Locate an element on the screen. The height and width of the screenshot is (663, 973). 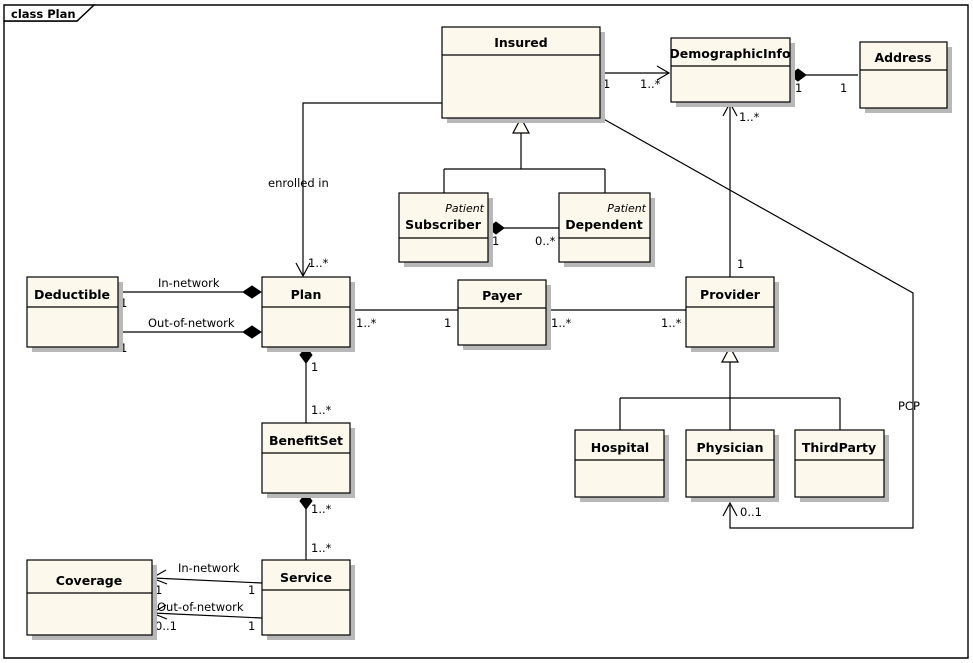
class-box-service: Service is located at coordinates (308, 599).